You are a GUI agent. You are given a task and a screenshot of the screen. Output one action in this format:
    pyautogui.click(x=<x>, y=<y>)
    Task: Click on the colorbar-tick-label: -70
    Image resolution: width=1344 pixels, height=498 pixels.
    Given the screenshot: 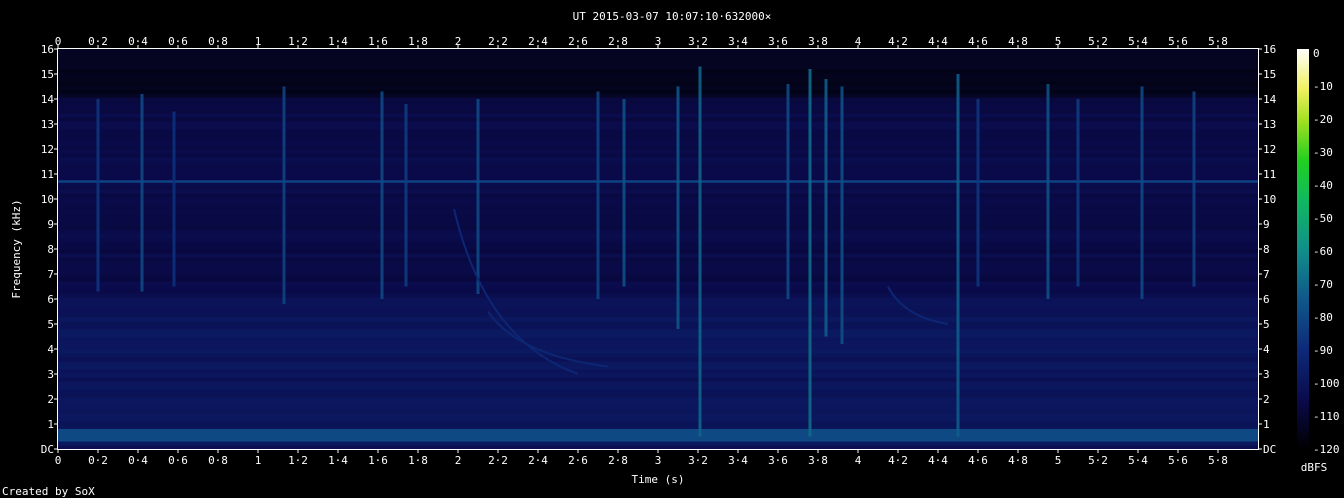 What is the action you would take?
    pyautogui.click(x=1323, y=284)
    